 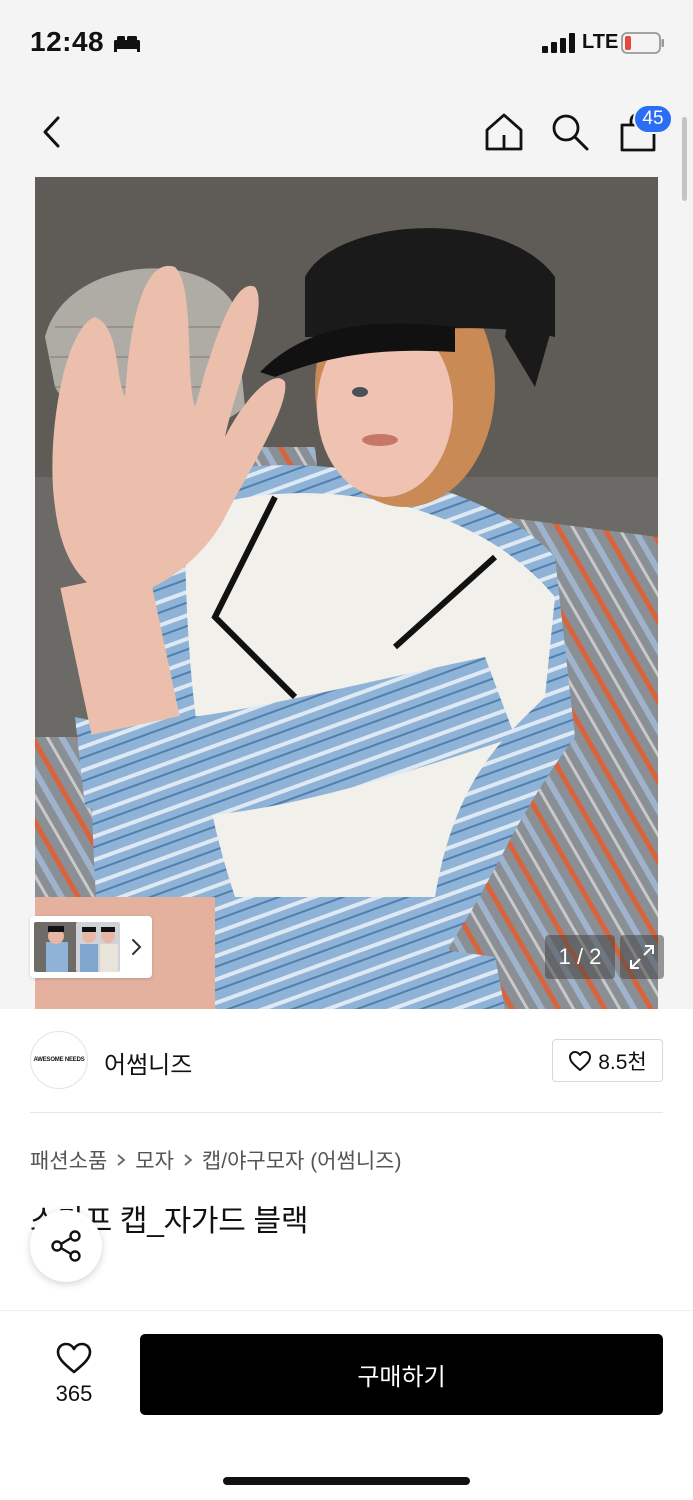 What do you see at coordinates (346, 1481) in the screenshot?
I see `home-indicator` at bounding box center [346, 1481].